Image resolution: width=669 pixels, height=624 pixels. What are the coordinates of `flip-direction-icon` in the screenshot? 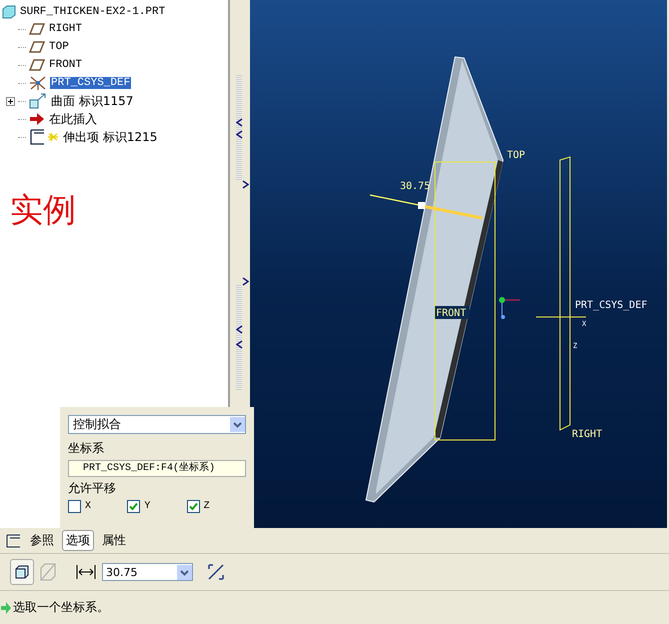 It's located at (216, 572).